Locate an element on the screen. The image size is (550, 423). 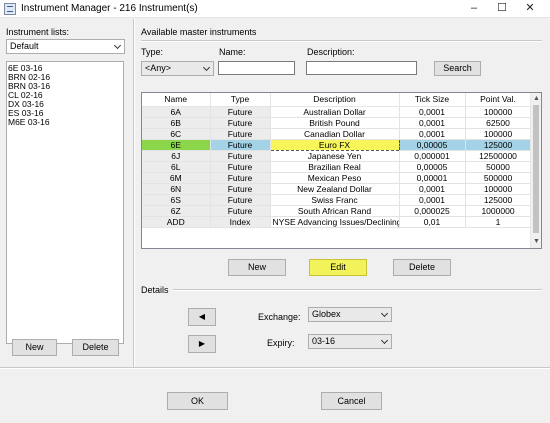
table-row-selected: 6E Future Euro FX 0,00005 125000 is located at coordinates (337, 144).